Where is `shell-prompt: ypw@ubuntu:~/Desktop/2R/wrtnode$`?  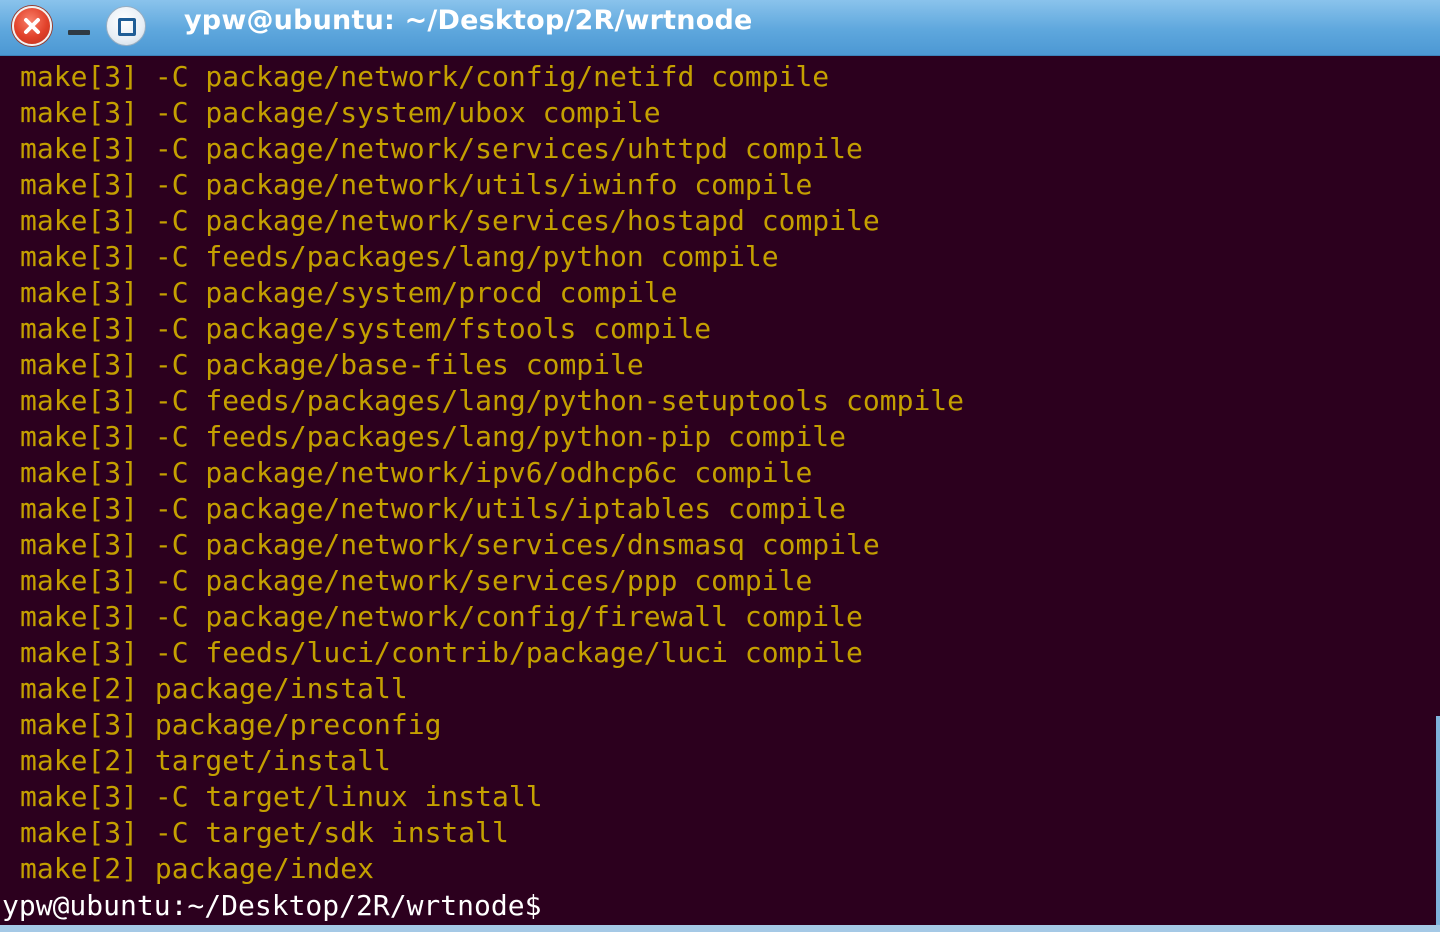
shell-prompt: ypw@ubuntu:~/Desktop/2R/wrtnode$ is located at coordinates (272, 906).